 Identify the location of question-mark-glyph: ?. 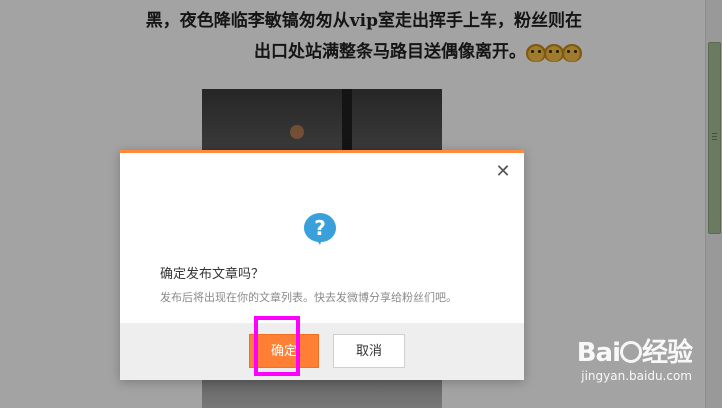
(320, 228).